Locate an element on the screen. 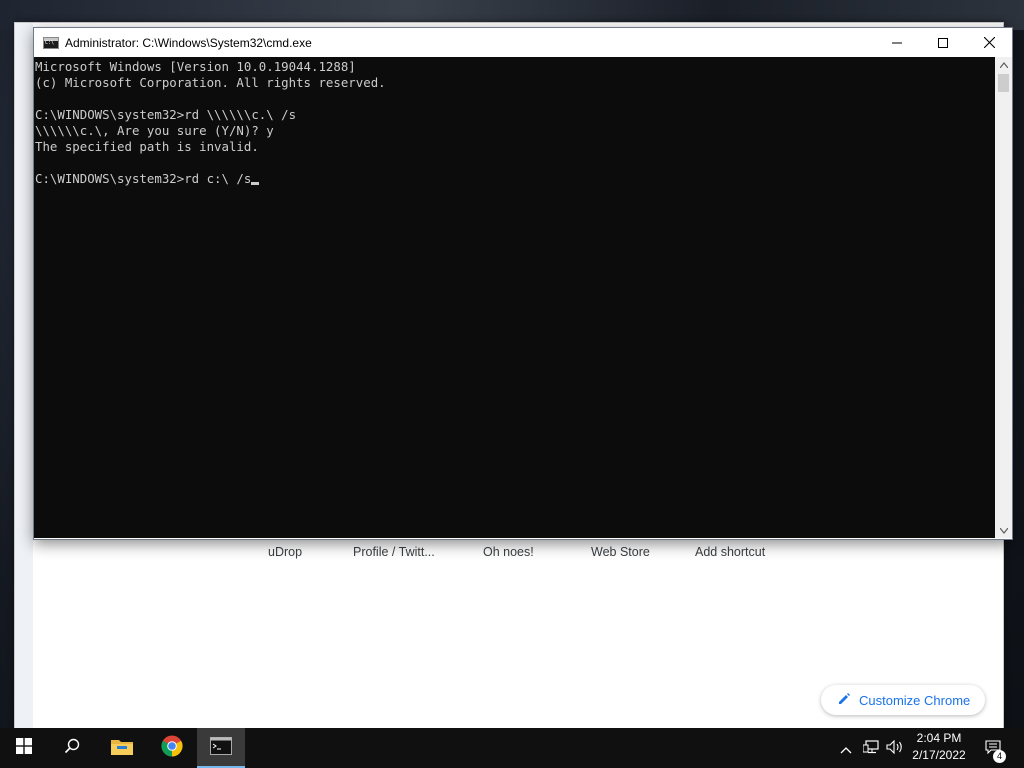 The image size is (1024, 768). taskbar-cmd is located at coordinates (221, 748).